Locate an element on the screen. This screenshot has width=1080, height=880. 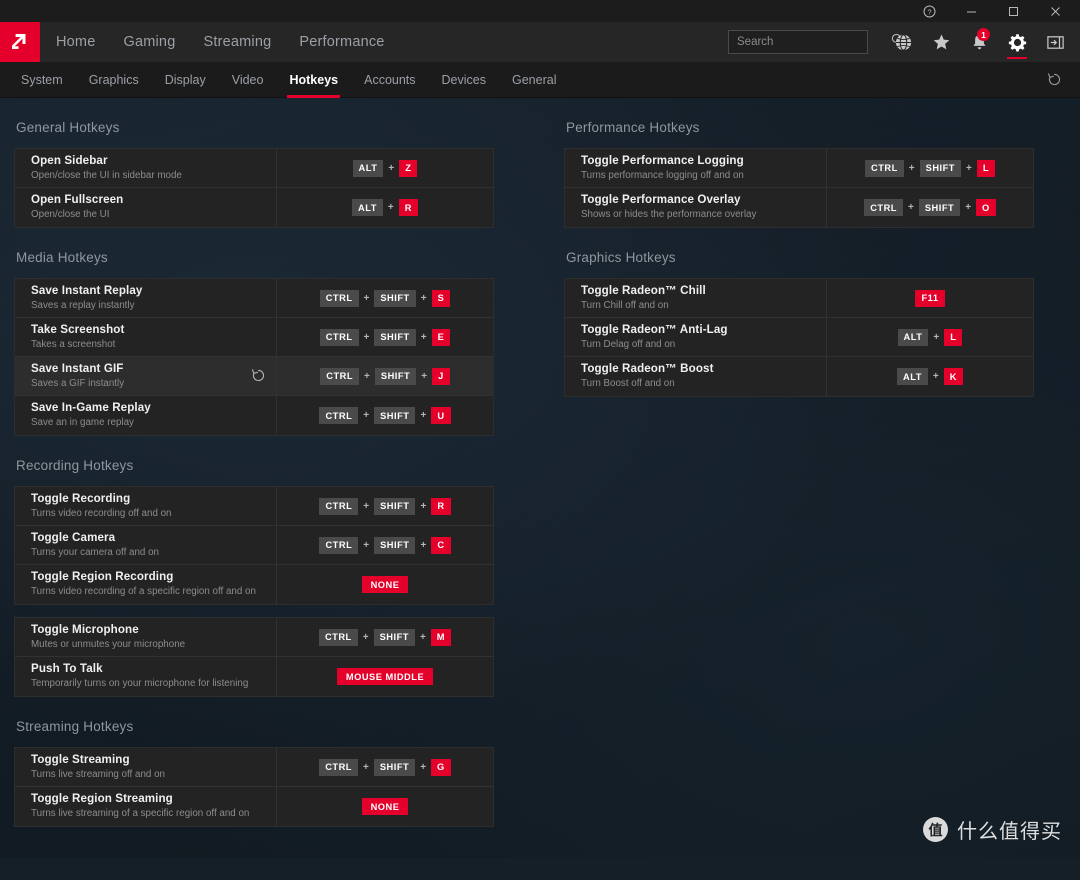
tab-video: Video is located at coordinates (248, 80).